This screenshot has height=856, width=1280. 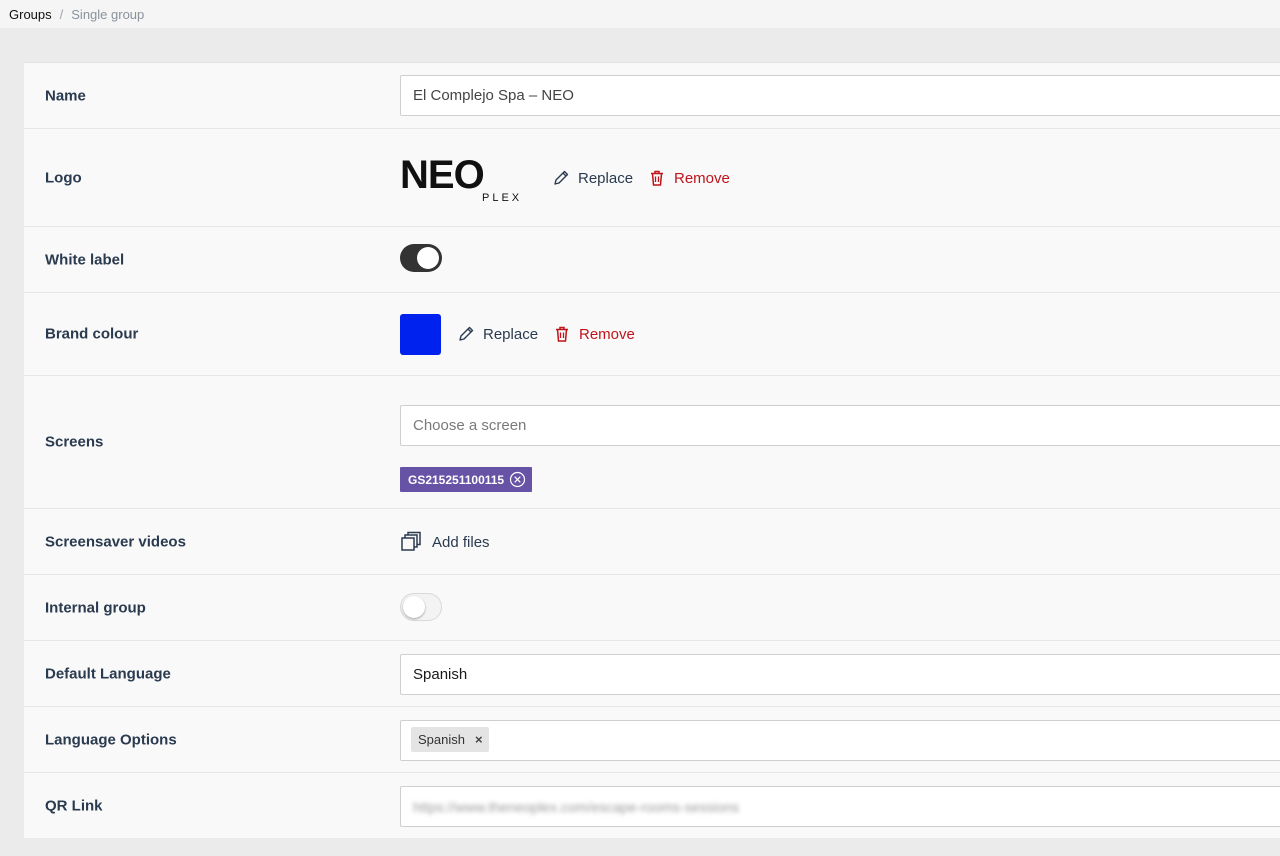 I want to click on name-label: Name, so click(x=65, y=95).